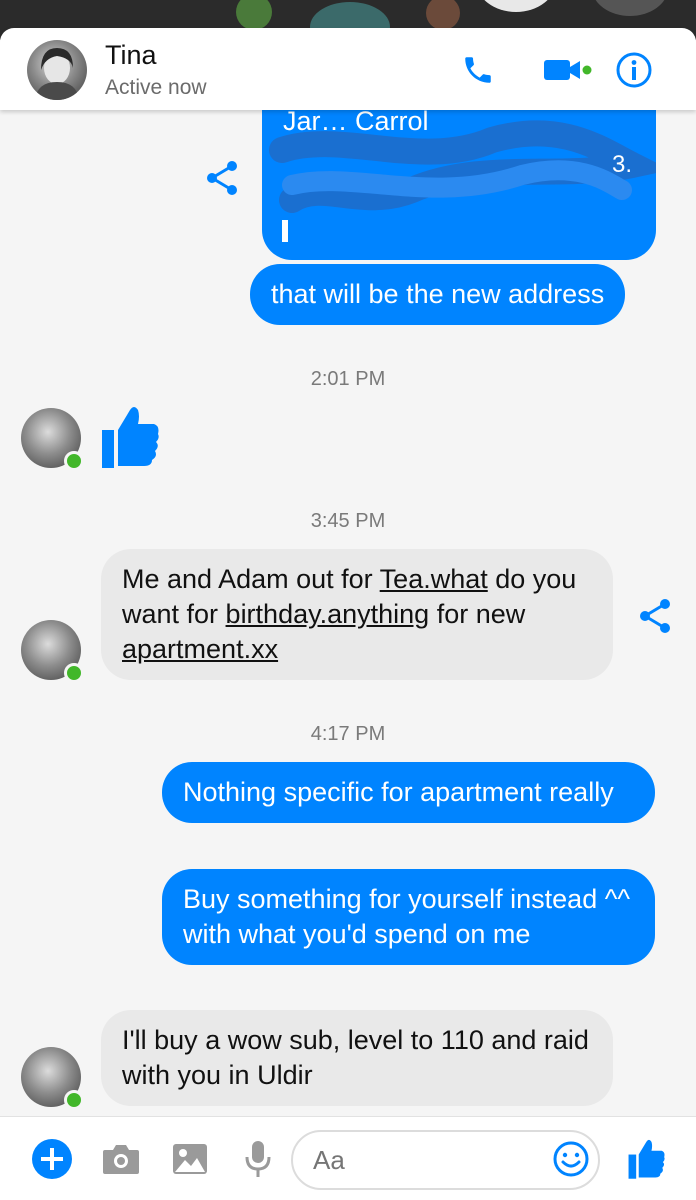 The image size is (696, 1200). Describe the element at coordinates (634, 70) in the screenshot. I see `info-icon` at that location.